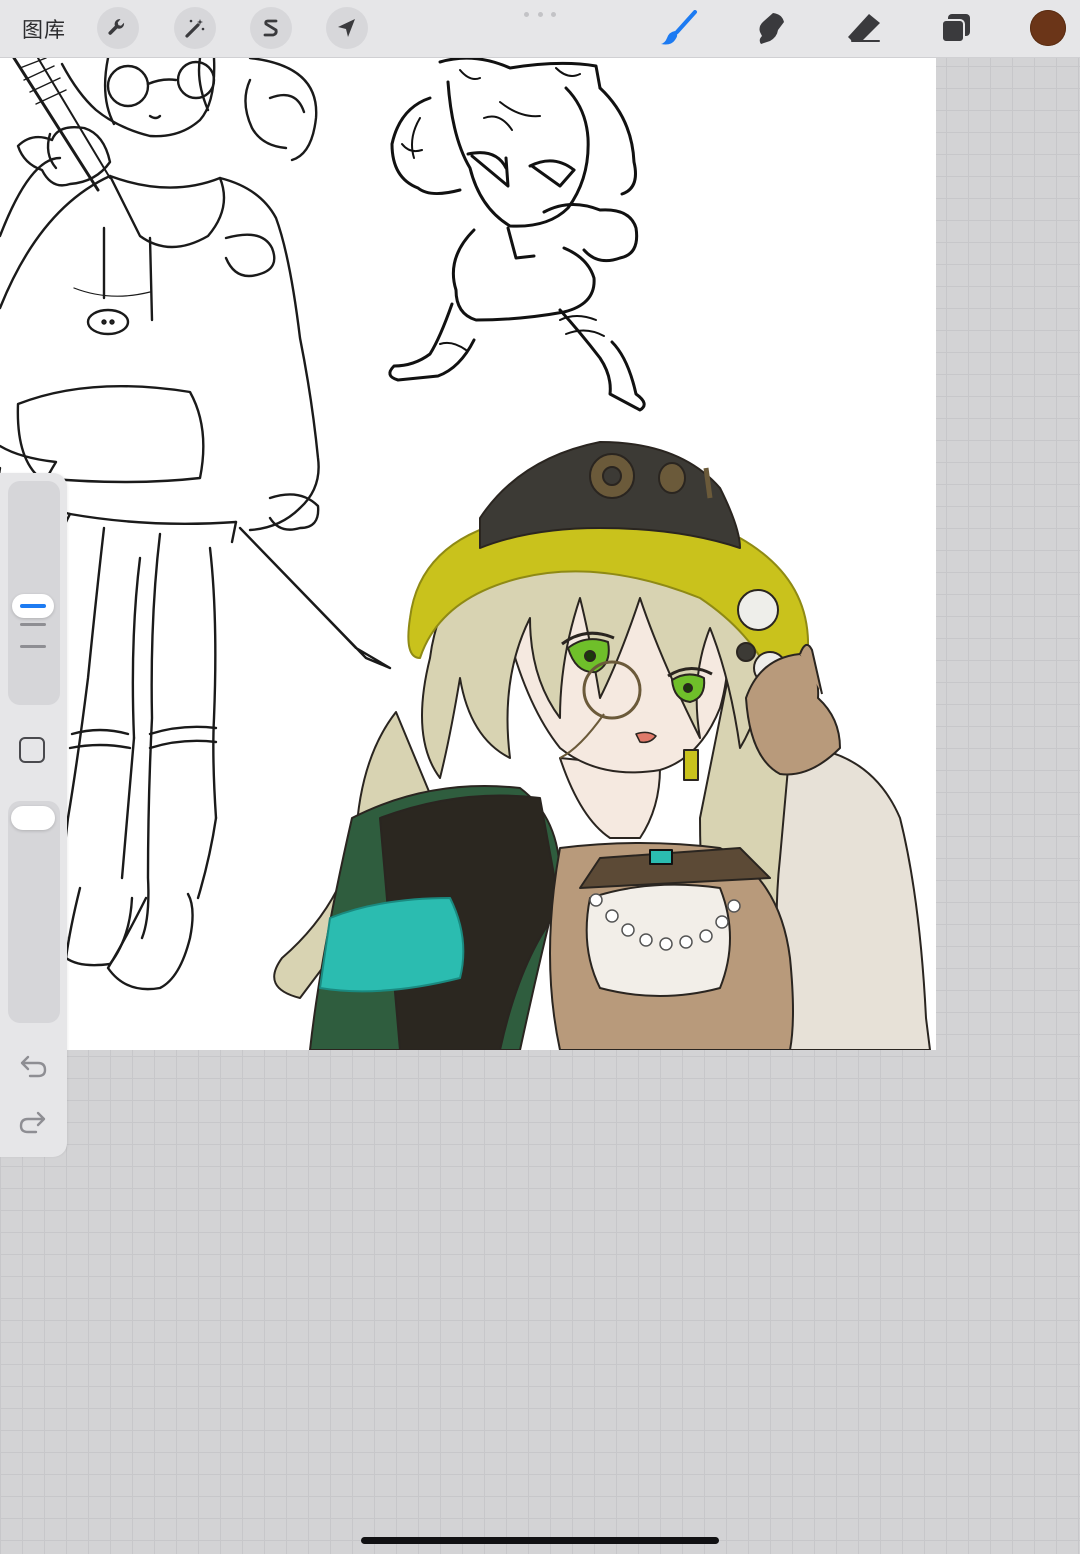 The height and width of the screenshot is (1554, 1080). What do you see at coordinates (679, 28) in the screenshot?
I see `brush-icon` at bounding box center [679, 28].